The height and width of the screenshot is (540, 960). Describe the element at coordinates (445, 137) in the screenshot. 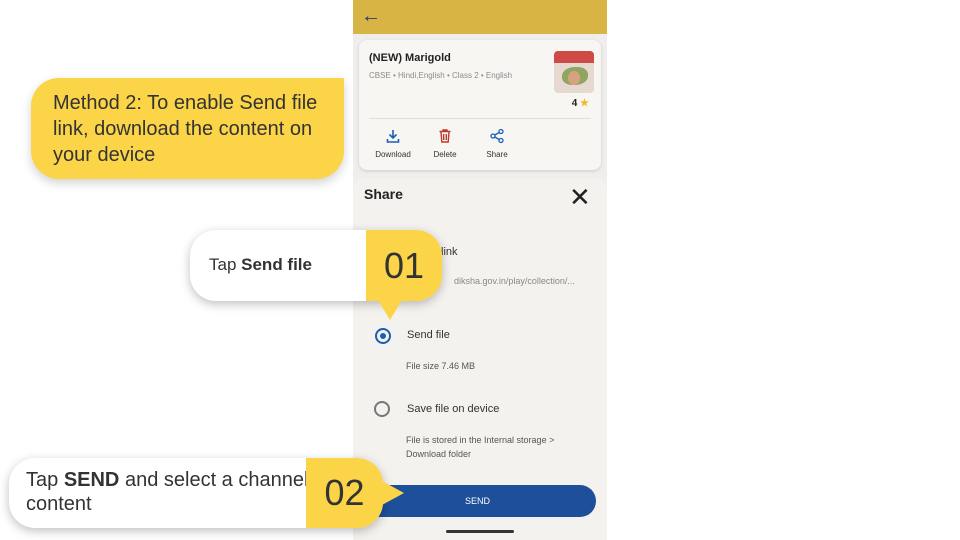

I see `trash-icon` at that location.